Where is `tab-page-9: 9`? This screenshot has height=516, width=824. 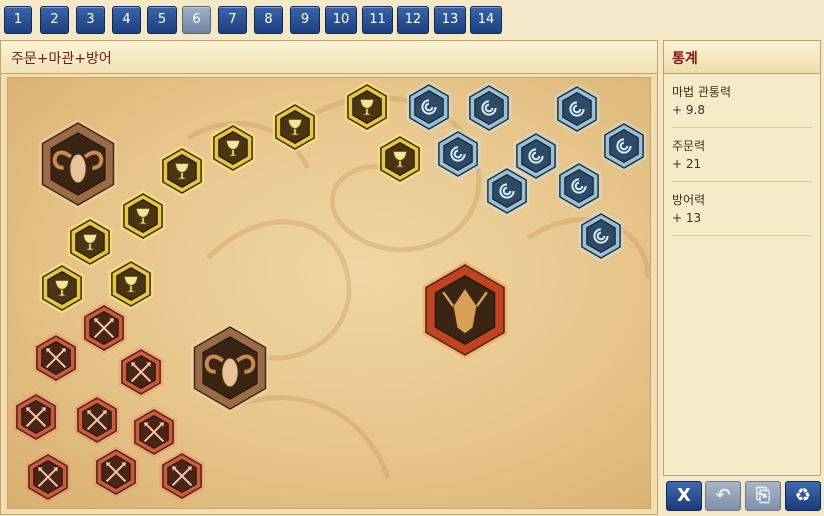 tab-page-9: 9 is located at coordinates (305, 20).